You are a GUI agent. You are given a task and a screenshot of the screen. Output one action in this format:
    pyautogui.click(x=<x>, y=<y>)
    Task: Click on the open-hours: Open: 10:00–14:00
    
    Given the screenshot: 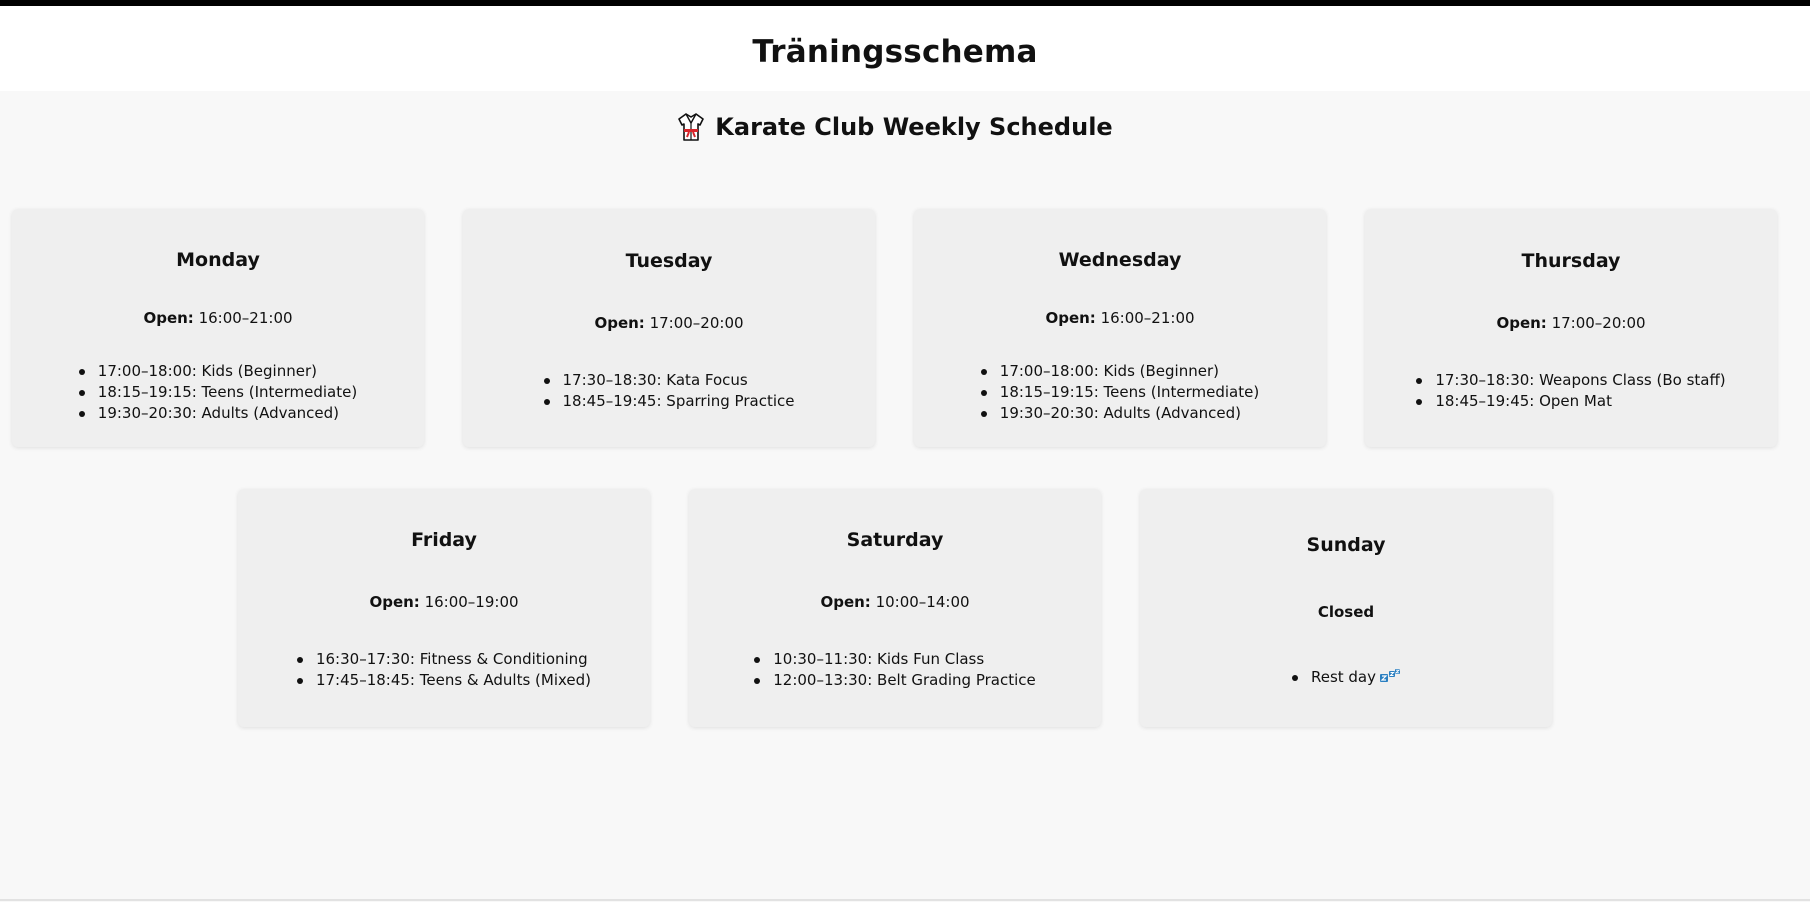 What is the action you would take?
    pyautogui.click(x=895, y=602)
    